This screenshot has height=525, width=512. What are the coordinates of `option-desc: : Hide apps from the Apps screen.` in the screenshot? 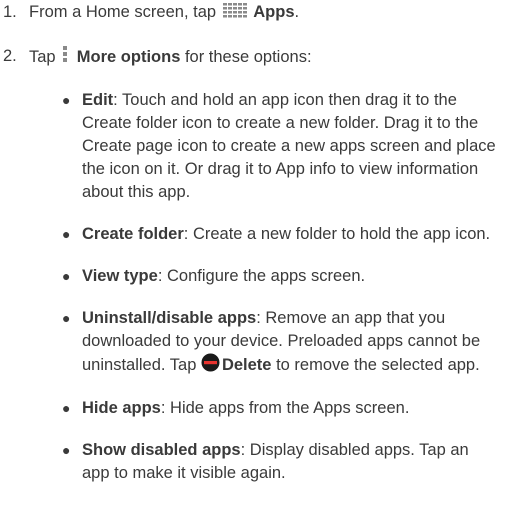 It's located at (285, 408).